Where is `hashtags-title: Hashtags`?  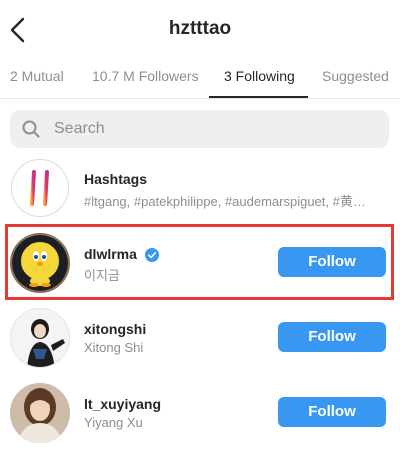
hashtags-title: Hashtags is located at coordinates (116, 179).